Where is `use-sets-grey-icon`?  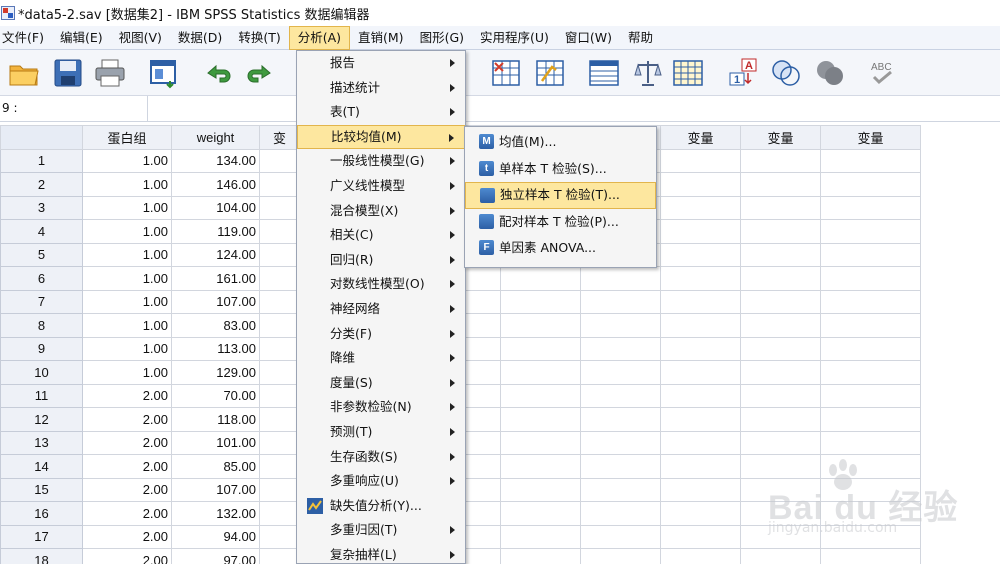
use-sets-grey-icon is located at coordinates (830, 73).